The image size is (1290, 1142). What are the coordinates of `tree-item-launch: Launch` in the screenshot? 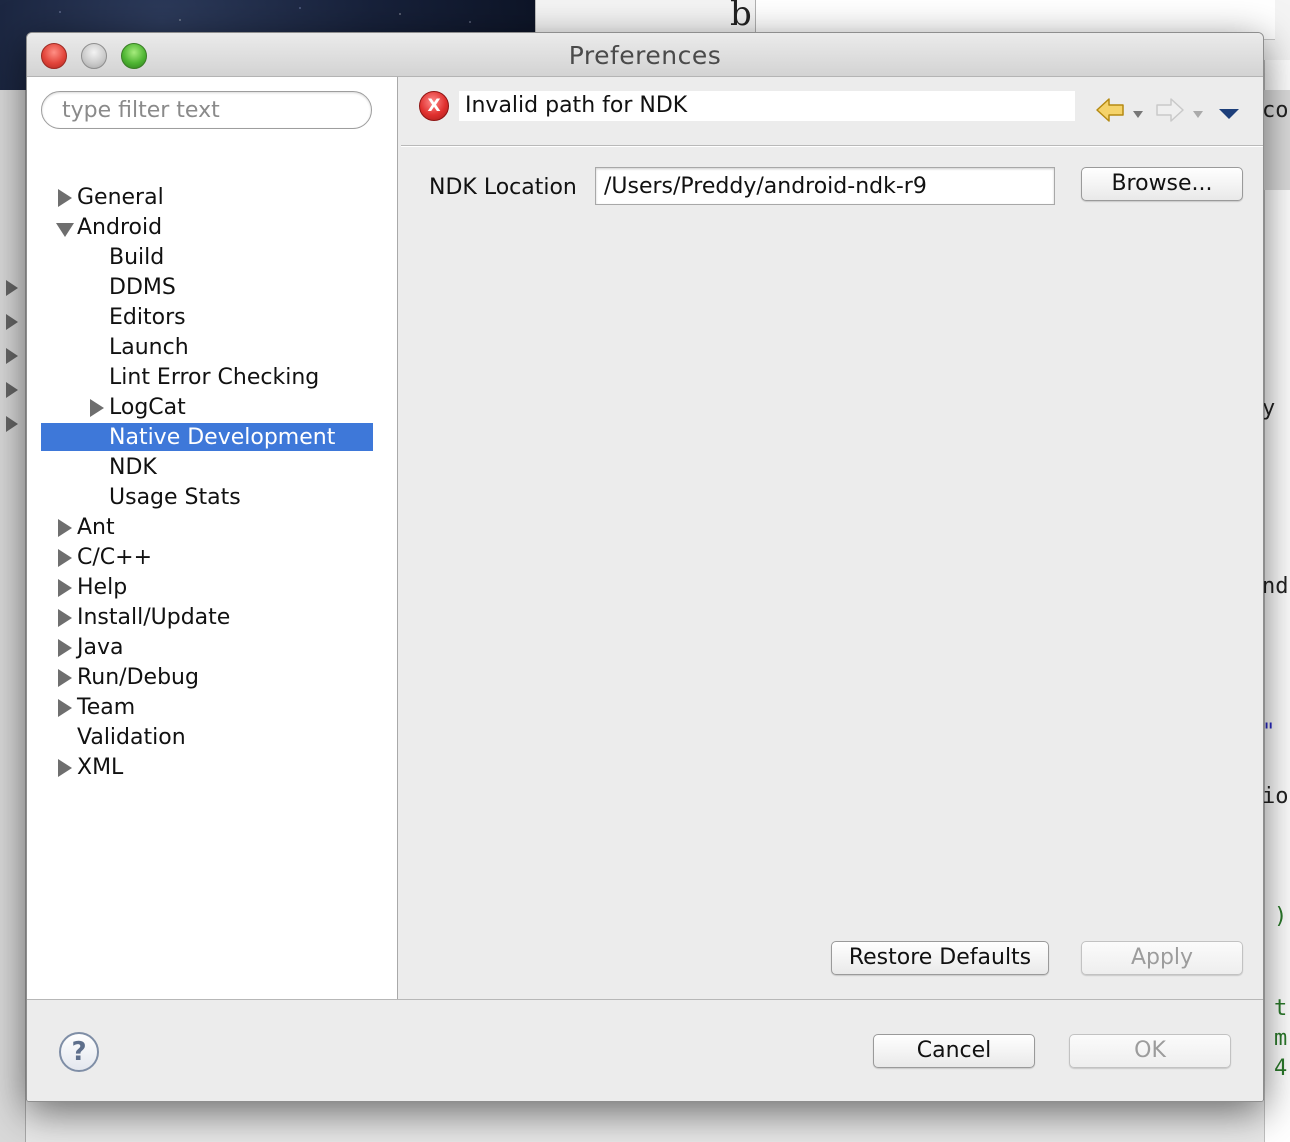 It's located at (149, 348).